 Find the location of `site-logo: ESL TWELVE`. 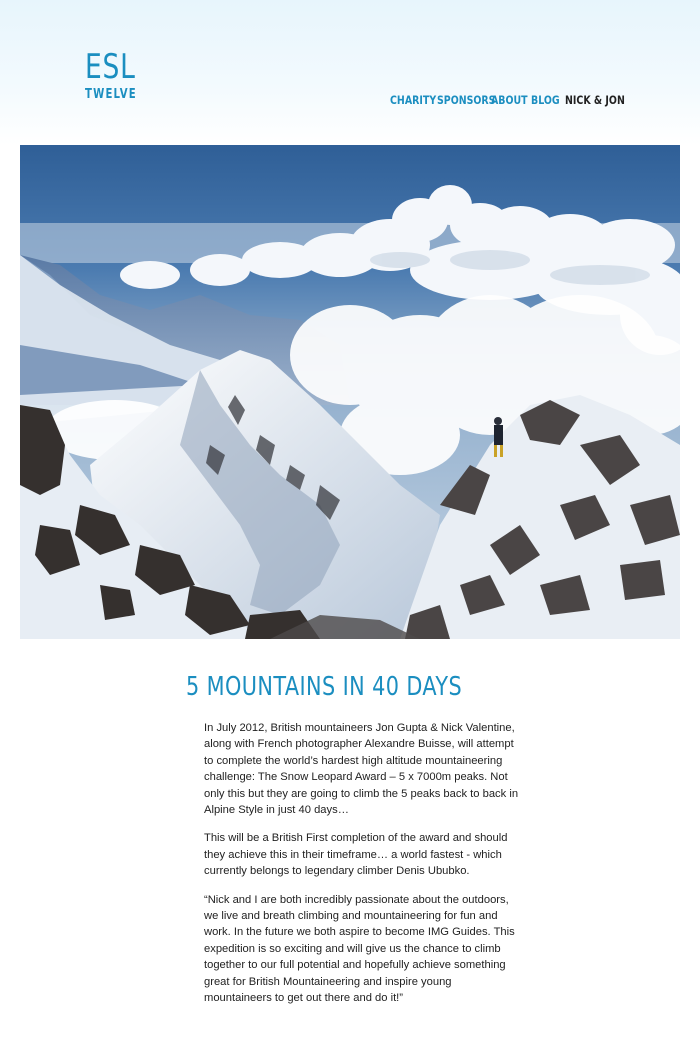

site-logo: ESL TWELVE is located at coordinates (118, 75).